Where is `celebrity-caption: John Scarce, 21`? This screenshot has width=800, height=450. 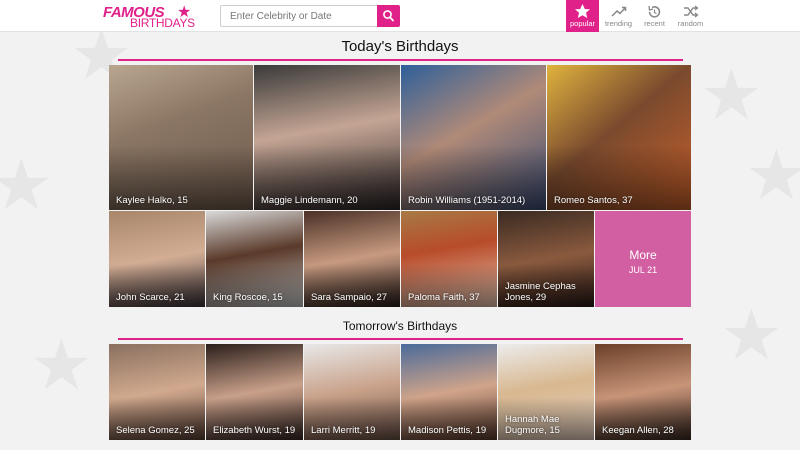
celebrity-caption: John Scarce, 21 is located at coordinates (150, 297).